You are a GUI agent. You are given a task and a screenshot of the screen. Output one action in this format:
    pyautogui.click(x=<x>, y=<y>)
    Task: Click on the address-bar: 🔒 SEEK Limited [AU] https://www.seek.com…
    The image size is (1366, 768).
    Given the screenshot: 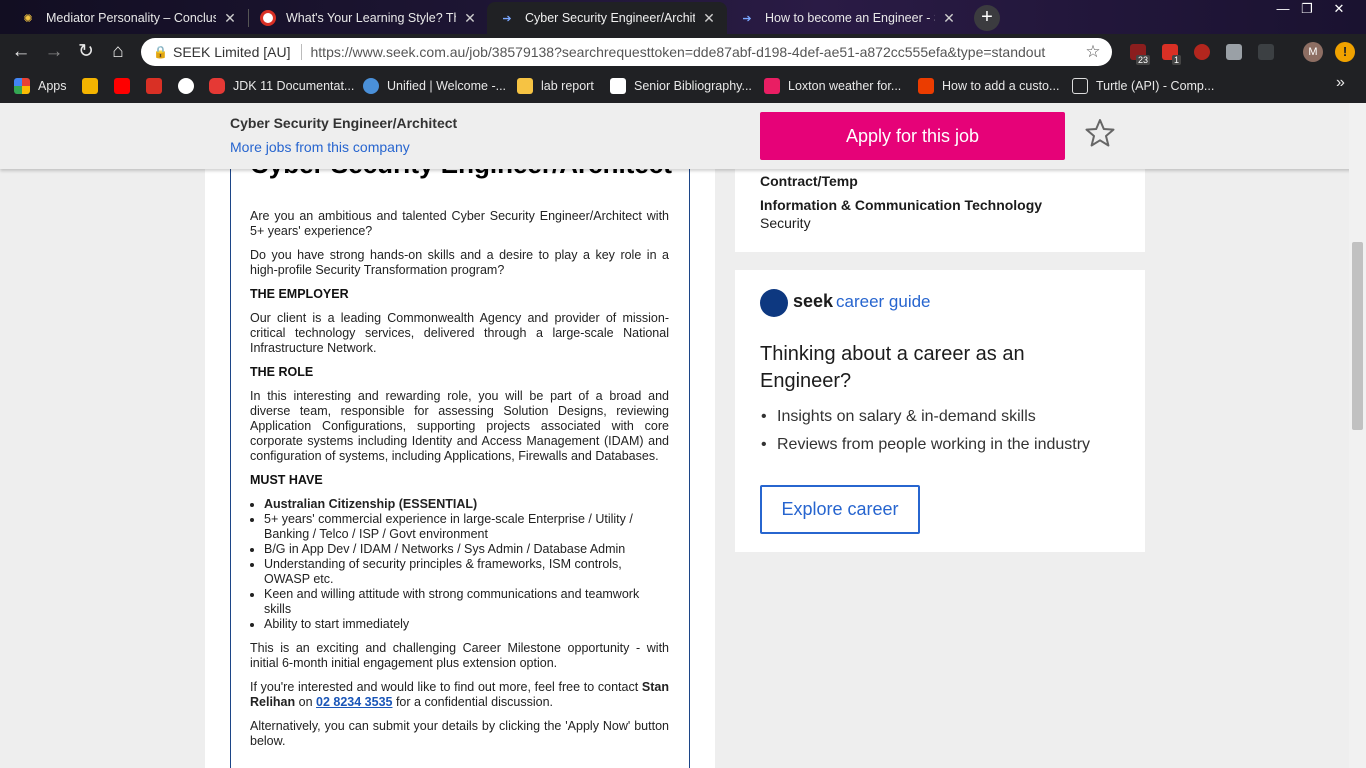 What is the action you would take?
    pyautogui.click(x=626, y=52)
    